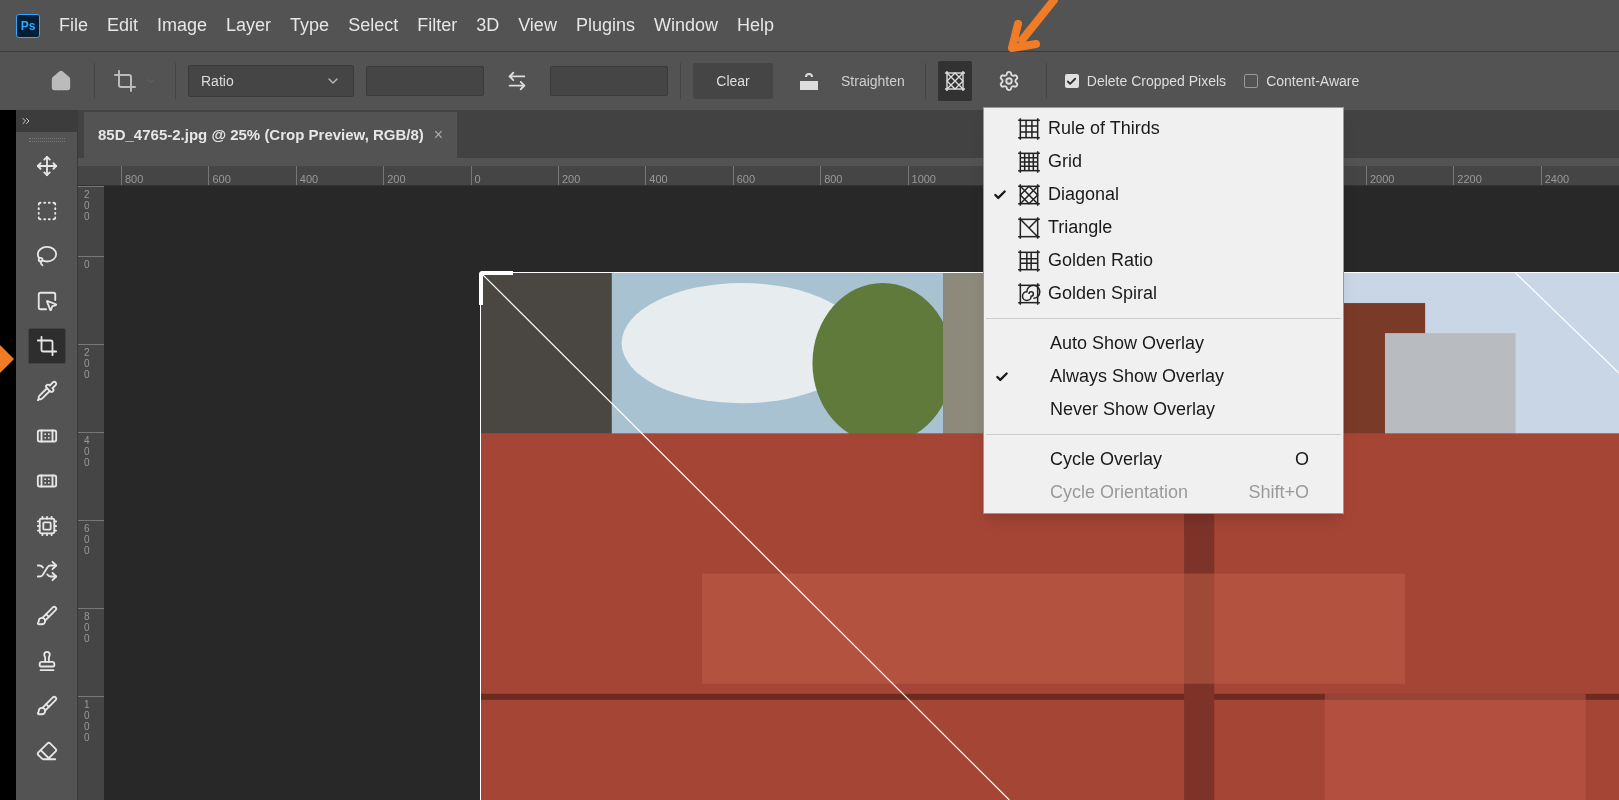 The width and height of the screenshot is (1619, 800). I want to click on eraser-icon, so click(46, 751).